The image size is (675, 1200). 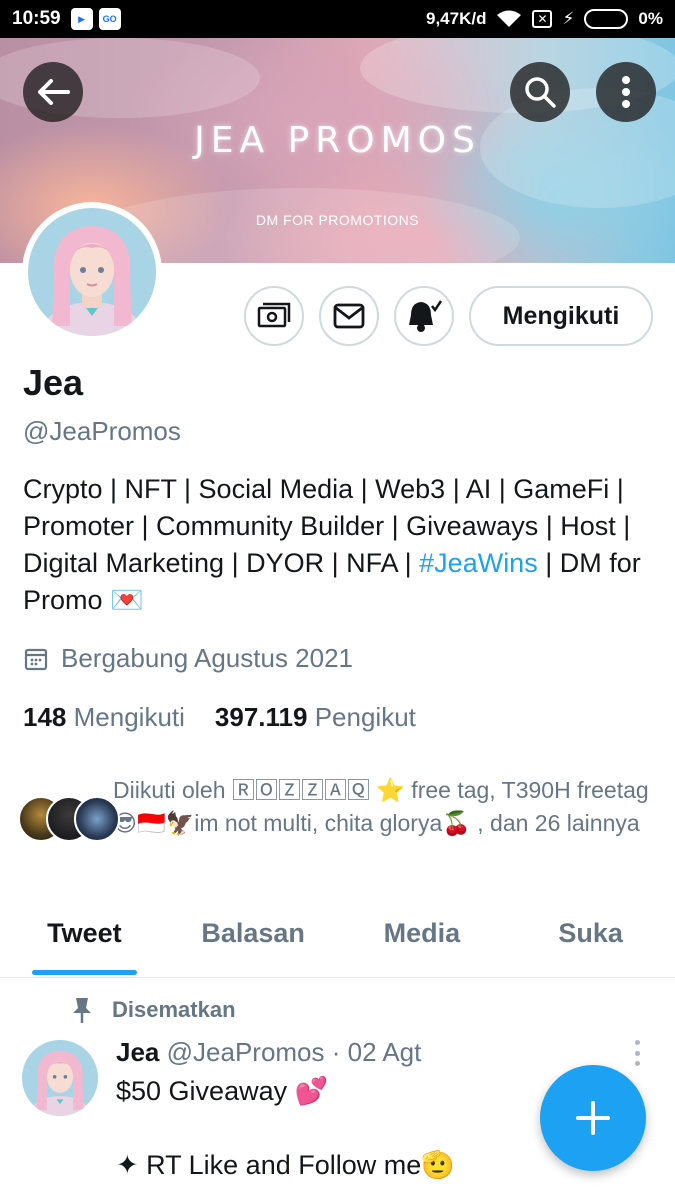 I want to click on calendar-icon, so click(x=36, y=659).